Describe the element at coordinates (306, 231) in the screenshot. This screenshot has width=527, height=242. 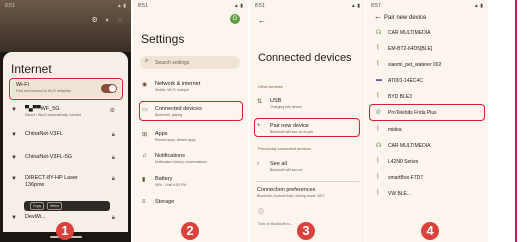
I see `step-badge: 3` at that location.